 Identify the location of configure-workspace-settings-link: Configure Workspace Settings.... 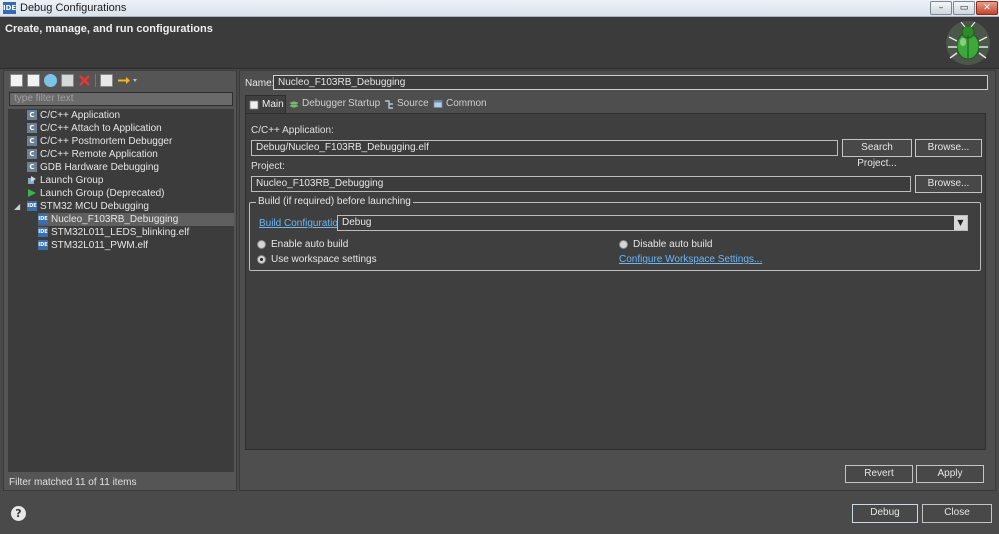
(690, 259).